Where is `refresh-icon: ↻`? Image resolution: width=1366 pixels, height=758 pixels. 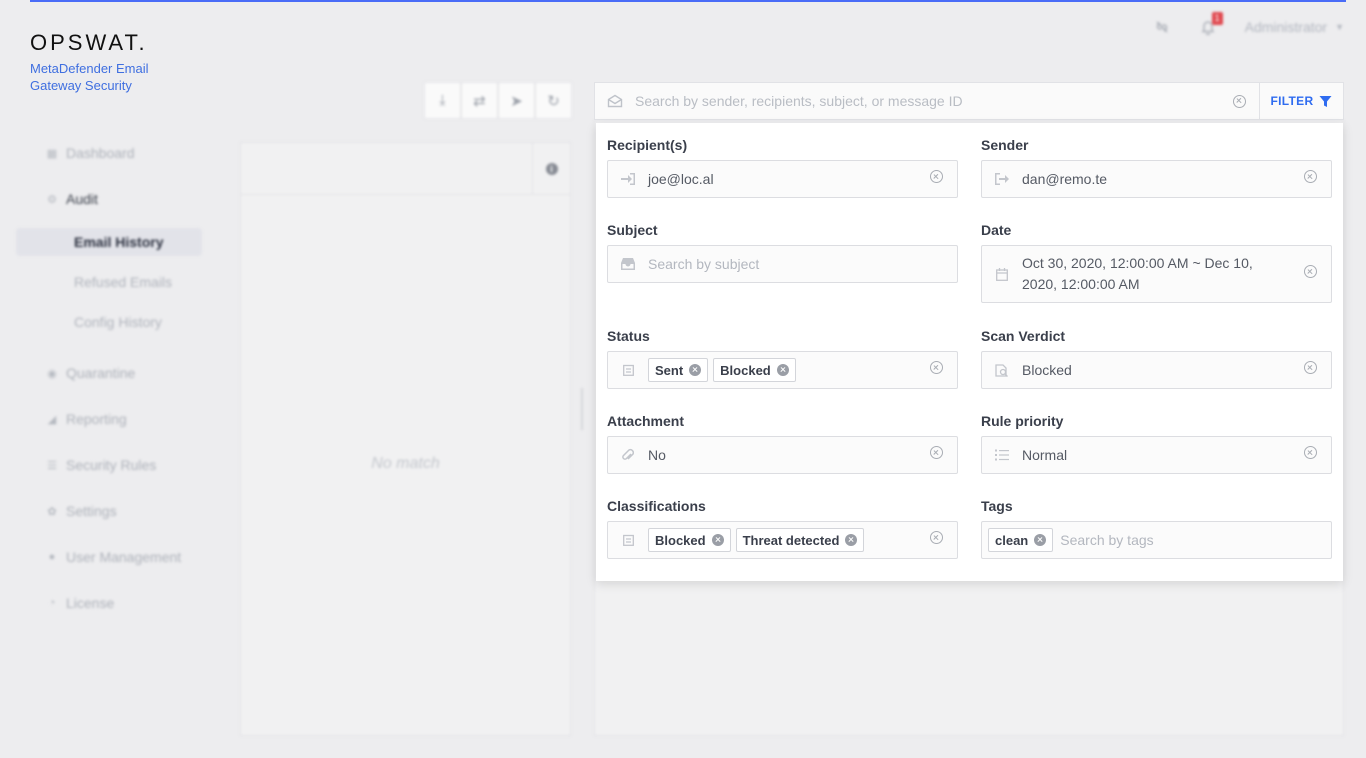 refresh-icon: ↻ is located at coordinates (553, 101).